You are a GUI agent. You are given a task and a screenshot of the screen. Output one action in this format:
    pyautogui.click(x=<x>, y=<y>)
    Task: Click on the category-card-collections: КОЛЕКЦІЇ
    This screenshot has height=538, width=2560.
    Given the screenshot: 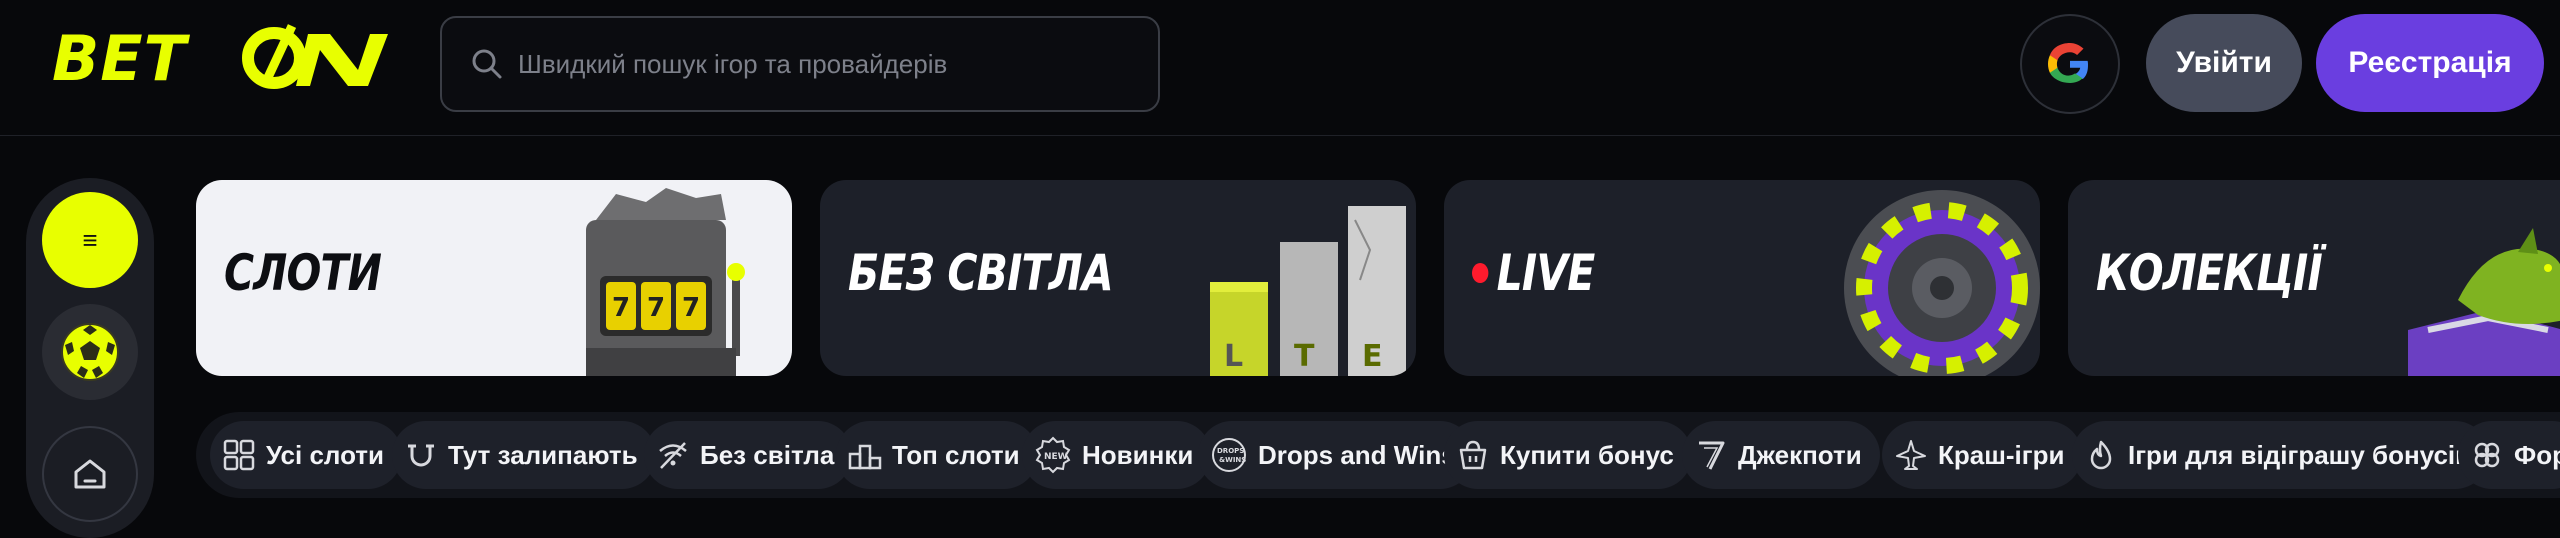 What is the action you would take?
    pyautogui.click(x=2314, y=278)
    